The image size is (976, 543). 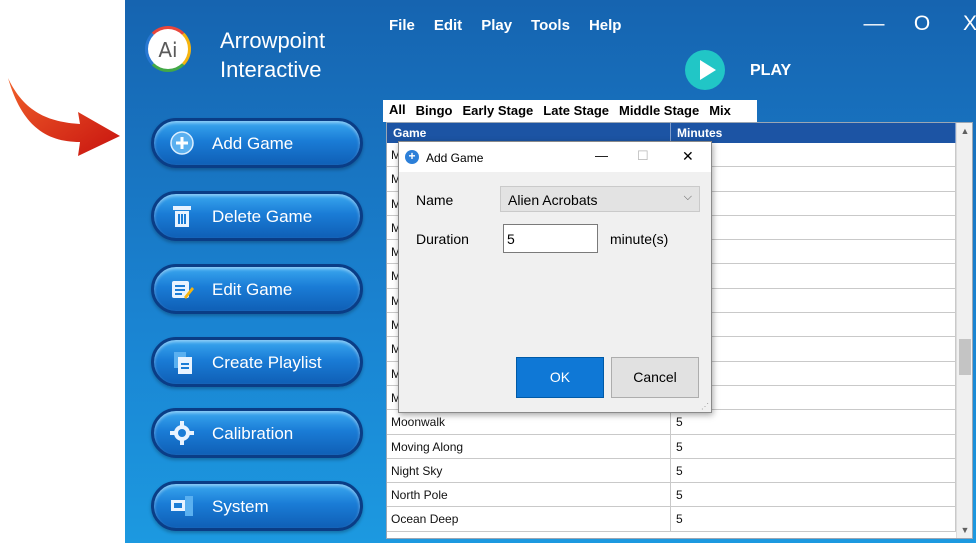 I want to click on tab-middle-stage: Middle Stage, so click(x=658, y=111).